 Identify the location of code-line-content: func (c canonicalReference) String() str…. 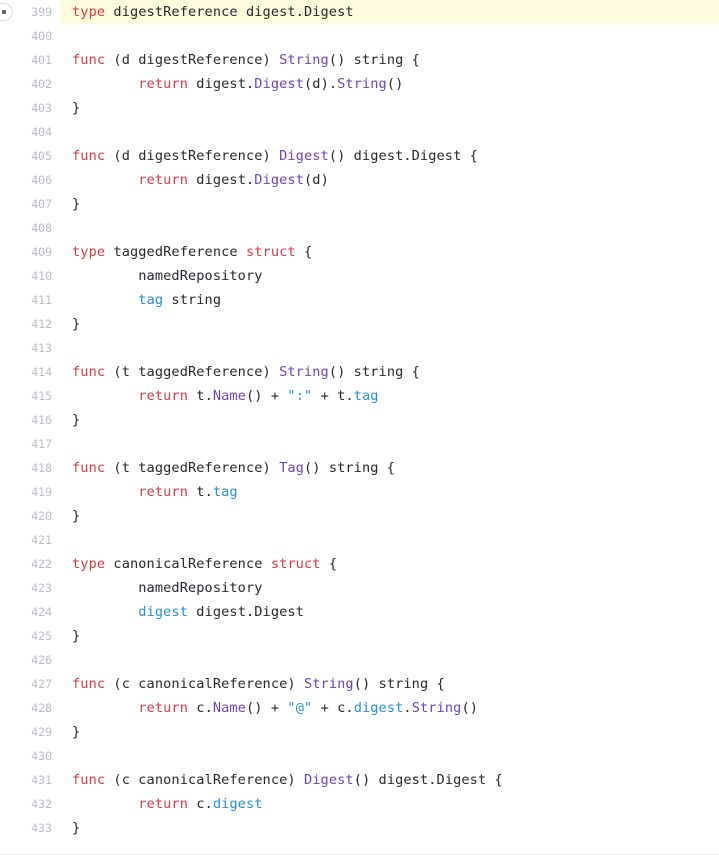
(389, 684).